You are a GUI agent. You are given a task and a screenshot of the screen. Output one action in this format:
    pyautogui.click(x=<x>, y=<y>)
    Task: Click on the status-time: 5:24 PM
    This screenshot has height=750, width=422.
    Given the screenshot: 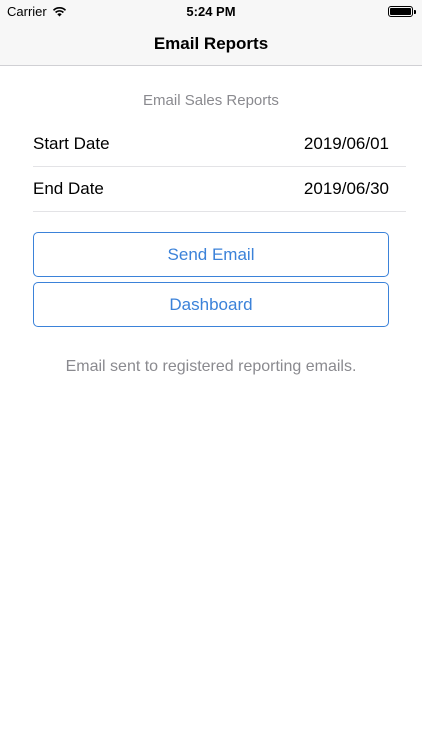 What is the action you would take?
    pyautogui.click(x=211, y=11)
    